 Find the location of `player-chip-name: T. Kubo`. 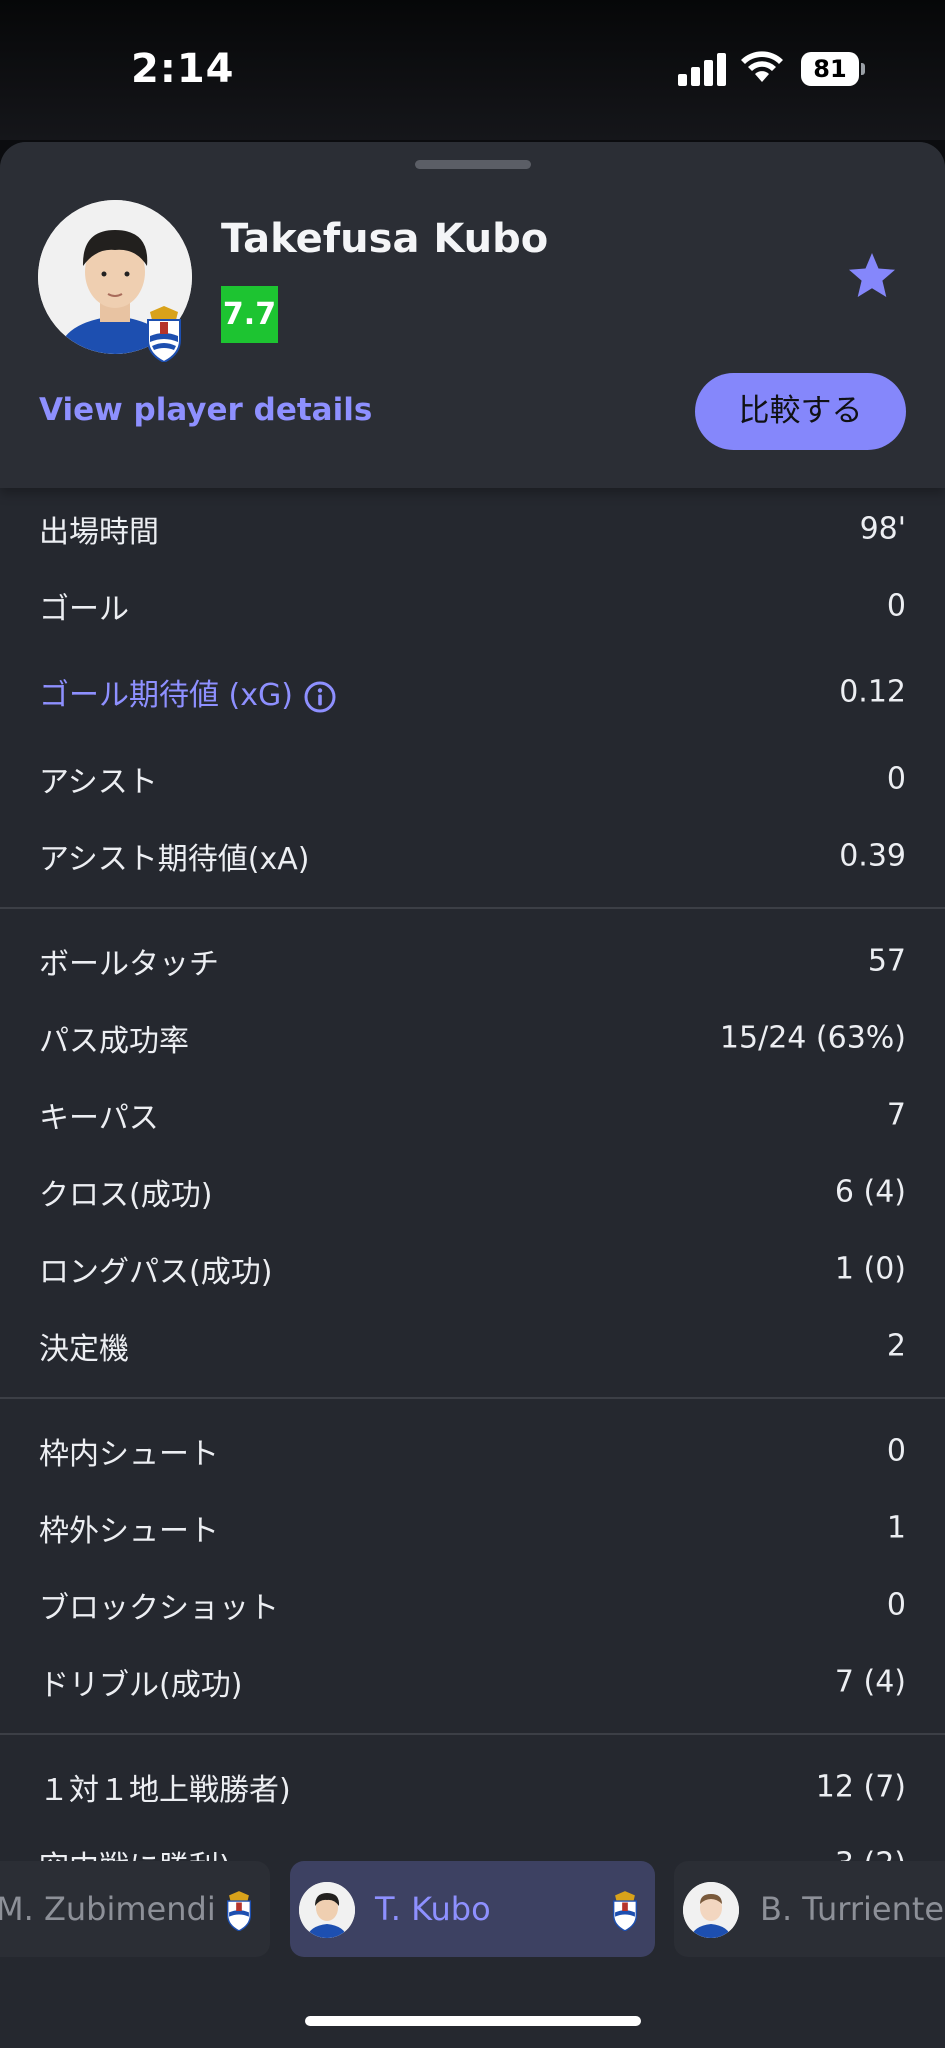

player-chip-name: T. Kubo is located at coordinates (433, 1909).